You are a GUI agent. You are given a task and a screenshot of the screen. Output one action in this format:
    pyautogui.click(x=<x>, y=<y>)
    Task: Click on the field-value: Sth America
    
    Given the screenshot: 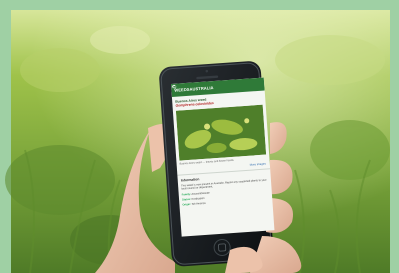 What is the action you would take?
    pyautogui.click(x=198, y=204)
    